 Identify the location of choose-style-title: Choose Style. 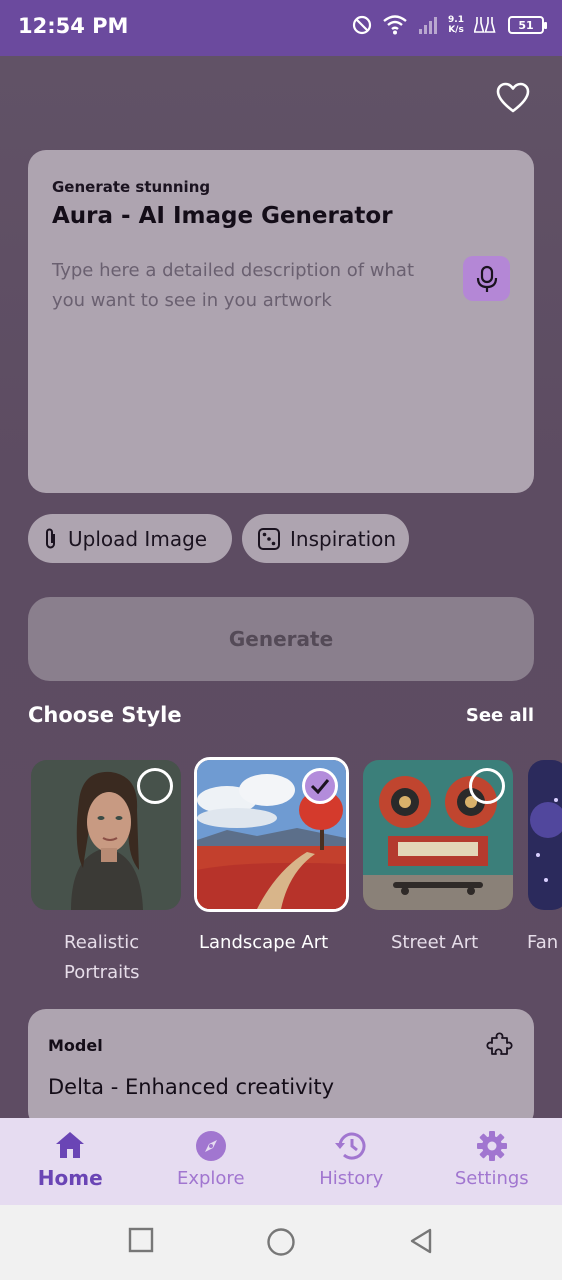
(105, 715).